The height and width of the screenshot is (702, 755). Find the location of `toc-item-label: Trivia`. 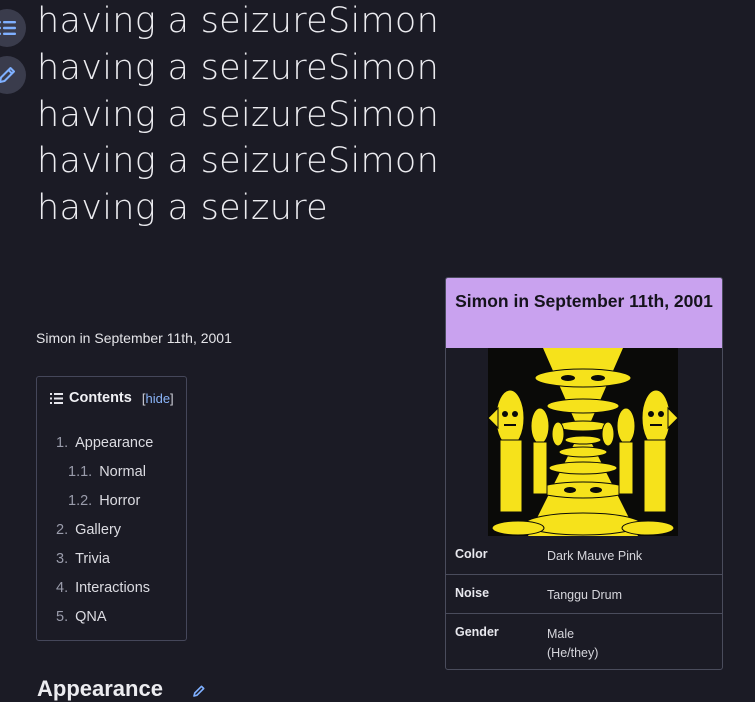

toc-item-label: Trivia is located at coordinates (92, 559).